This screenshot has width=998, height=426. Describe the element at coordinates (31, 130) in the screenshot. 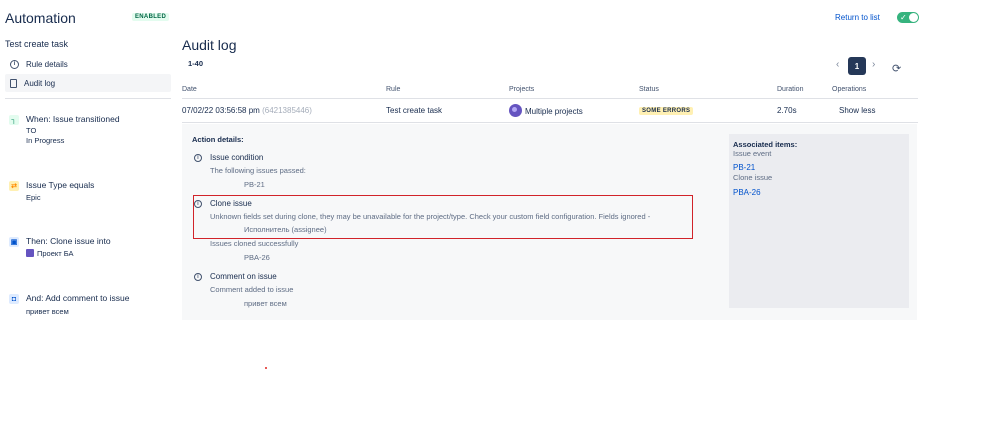

I see `step-detail: TO` at that location.